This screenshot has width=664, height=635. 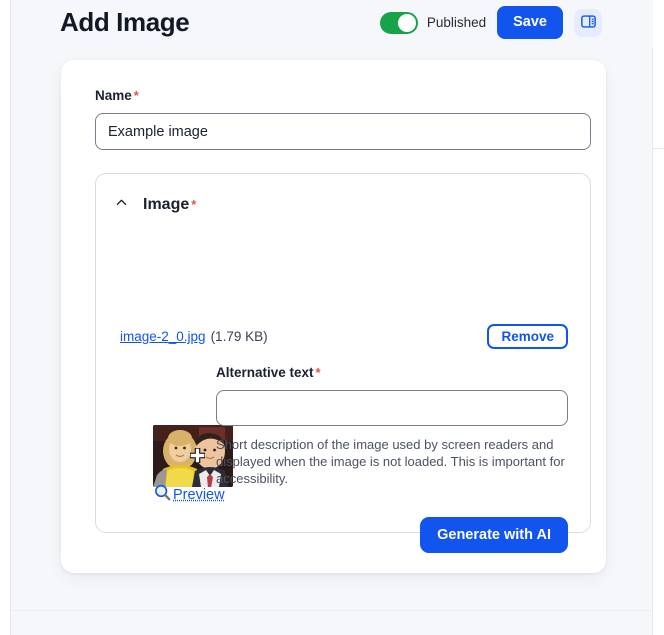 I want to click on magnifier-icon, so click(x=162, y=495).